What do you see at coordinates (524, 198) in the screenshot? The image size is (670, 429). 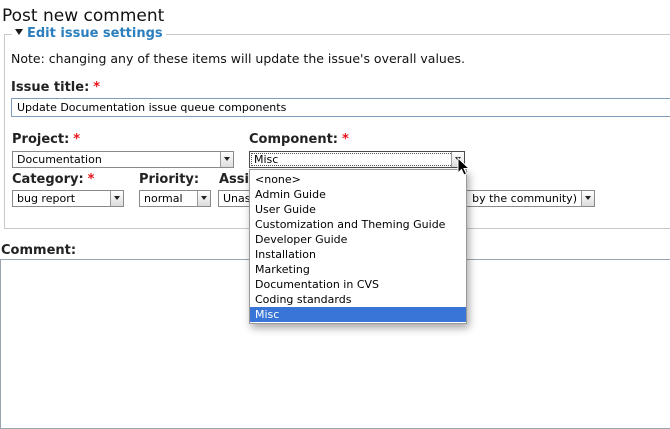 I see `status-select-value: by the community)` at bounding box center [524, 198].